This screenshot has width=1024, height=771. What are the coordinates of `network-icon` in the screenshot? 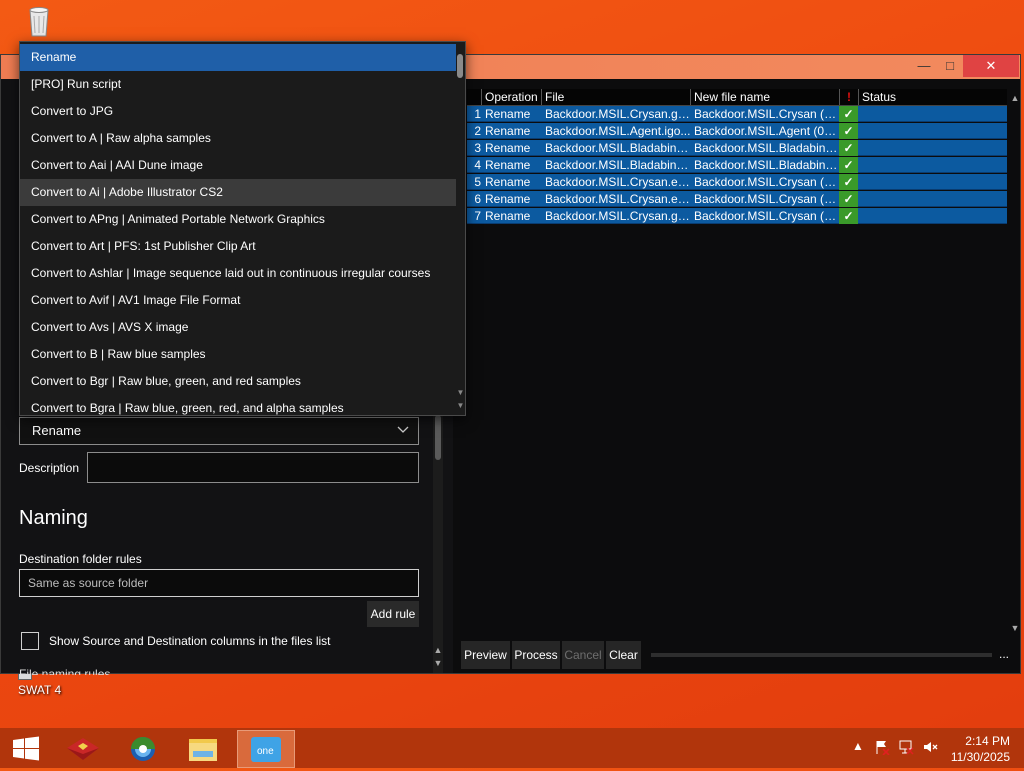 It's located at (906, 748).